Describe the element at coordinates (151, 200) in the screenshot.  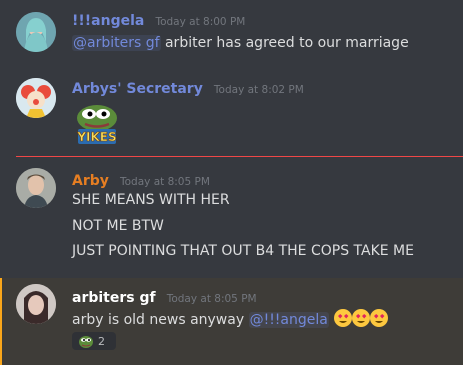
I see `message-line: SHE MEANS WITH HER` at that location.